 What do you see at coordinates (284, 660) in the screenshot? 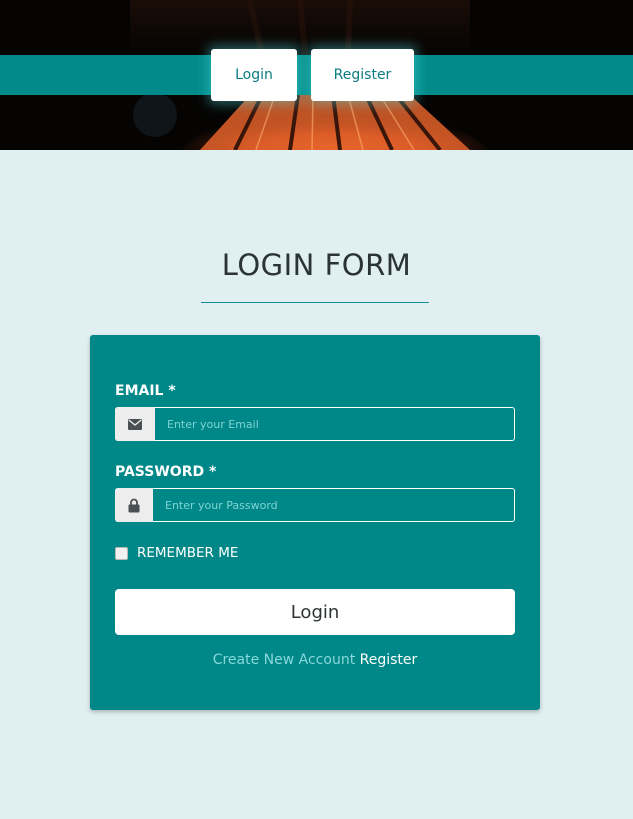
I see `create-account-text: Create New Account` at bounding box center [284, 660].